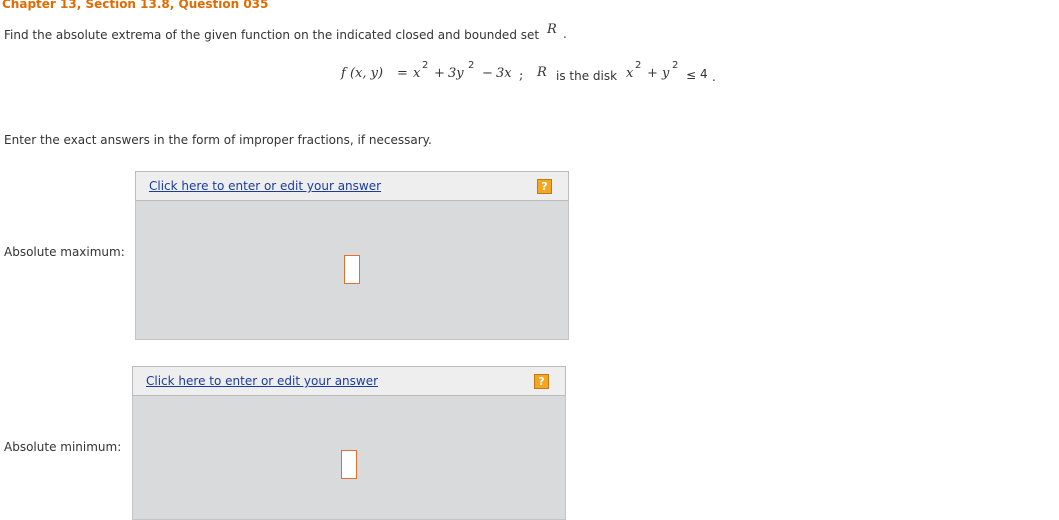 This screenshot has width=1059, height=520. Describe the element at coordinates (565, 34) in the screenshot. I see `prompt-period: .` at that location.